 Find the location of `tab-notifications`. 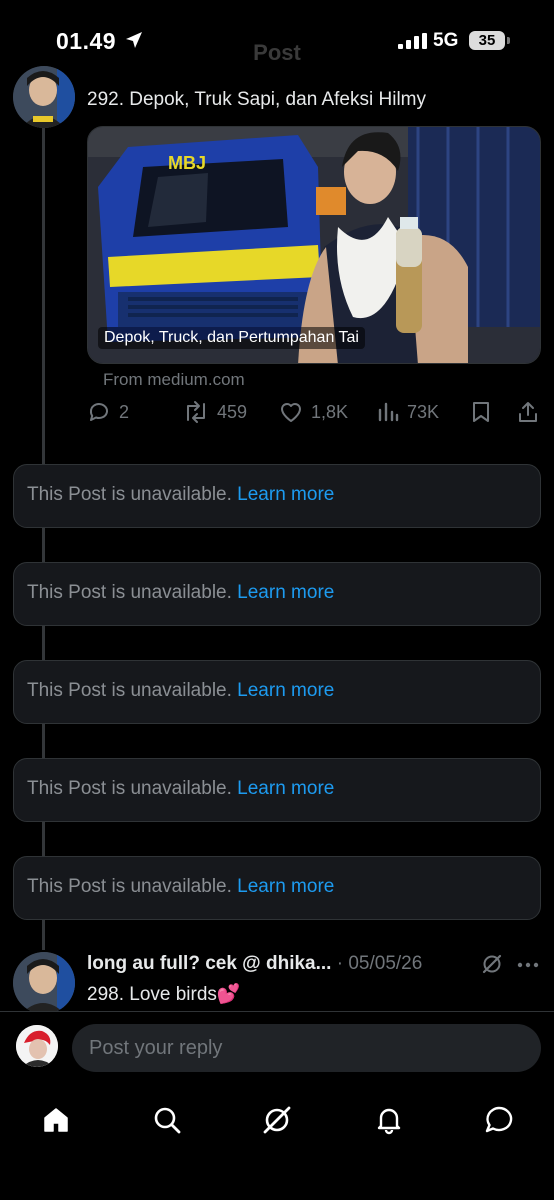

tab-notifications is located at coordinates (389, 1120).